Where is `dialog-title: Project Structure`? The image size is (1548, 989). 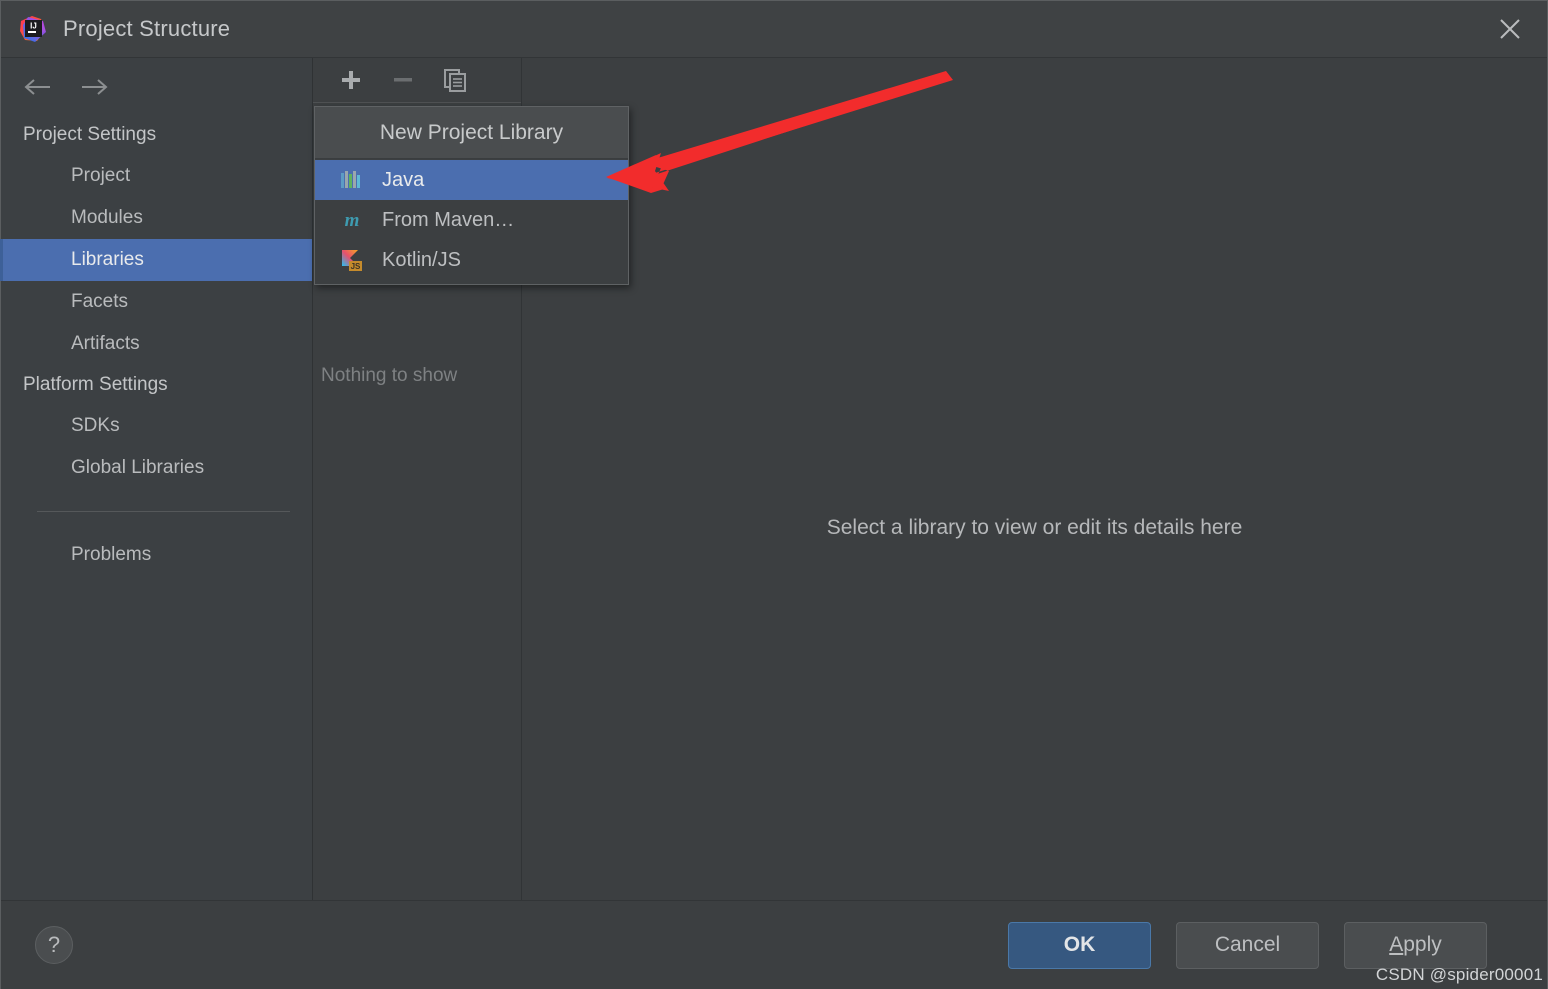
dialog-title: Project Structure is located at coordinates (147, 28).